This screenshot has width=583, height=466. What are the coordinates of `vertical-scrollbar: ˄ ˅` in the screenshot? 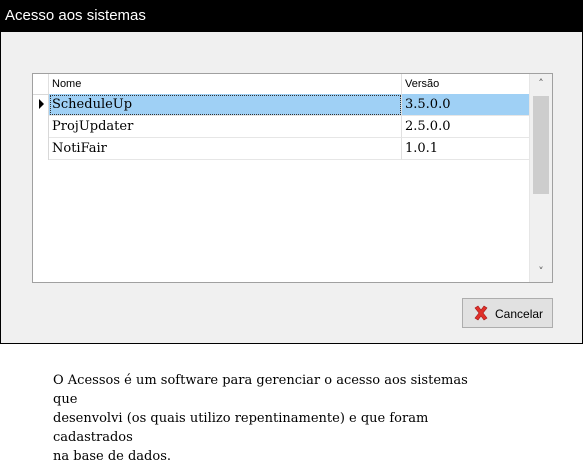 It's located at (540, 178).